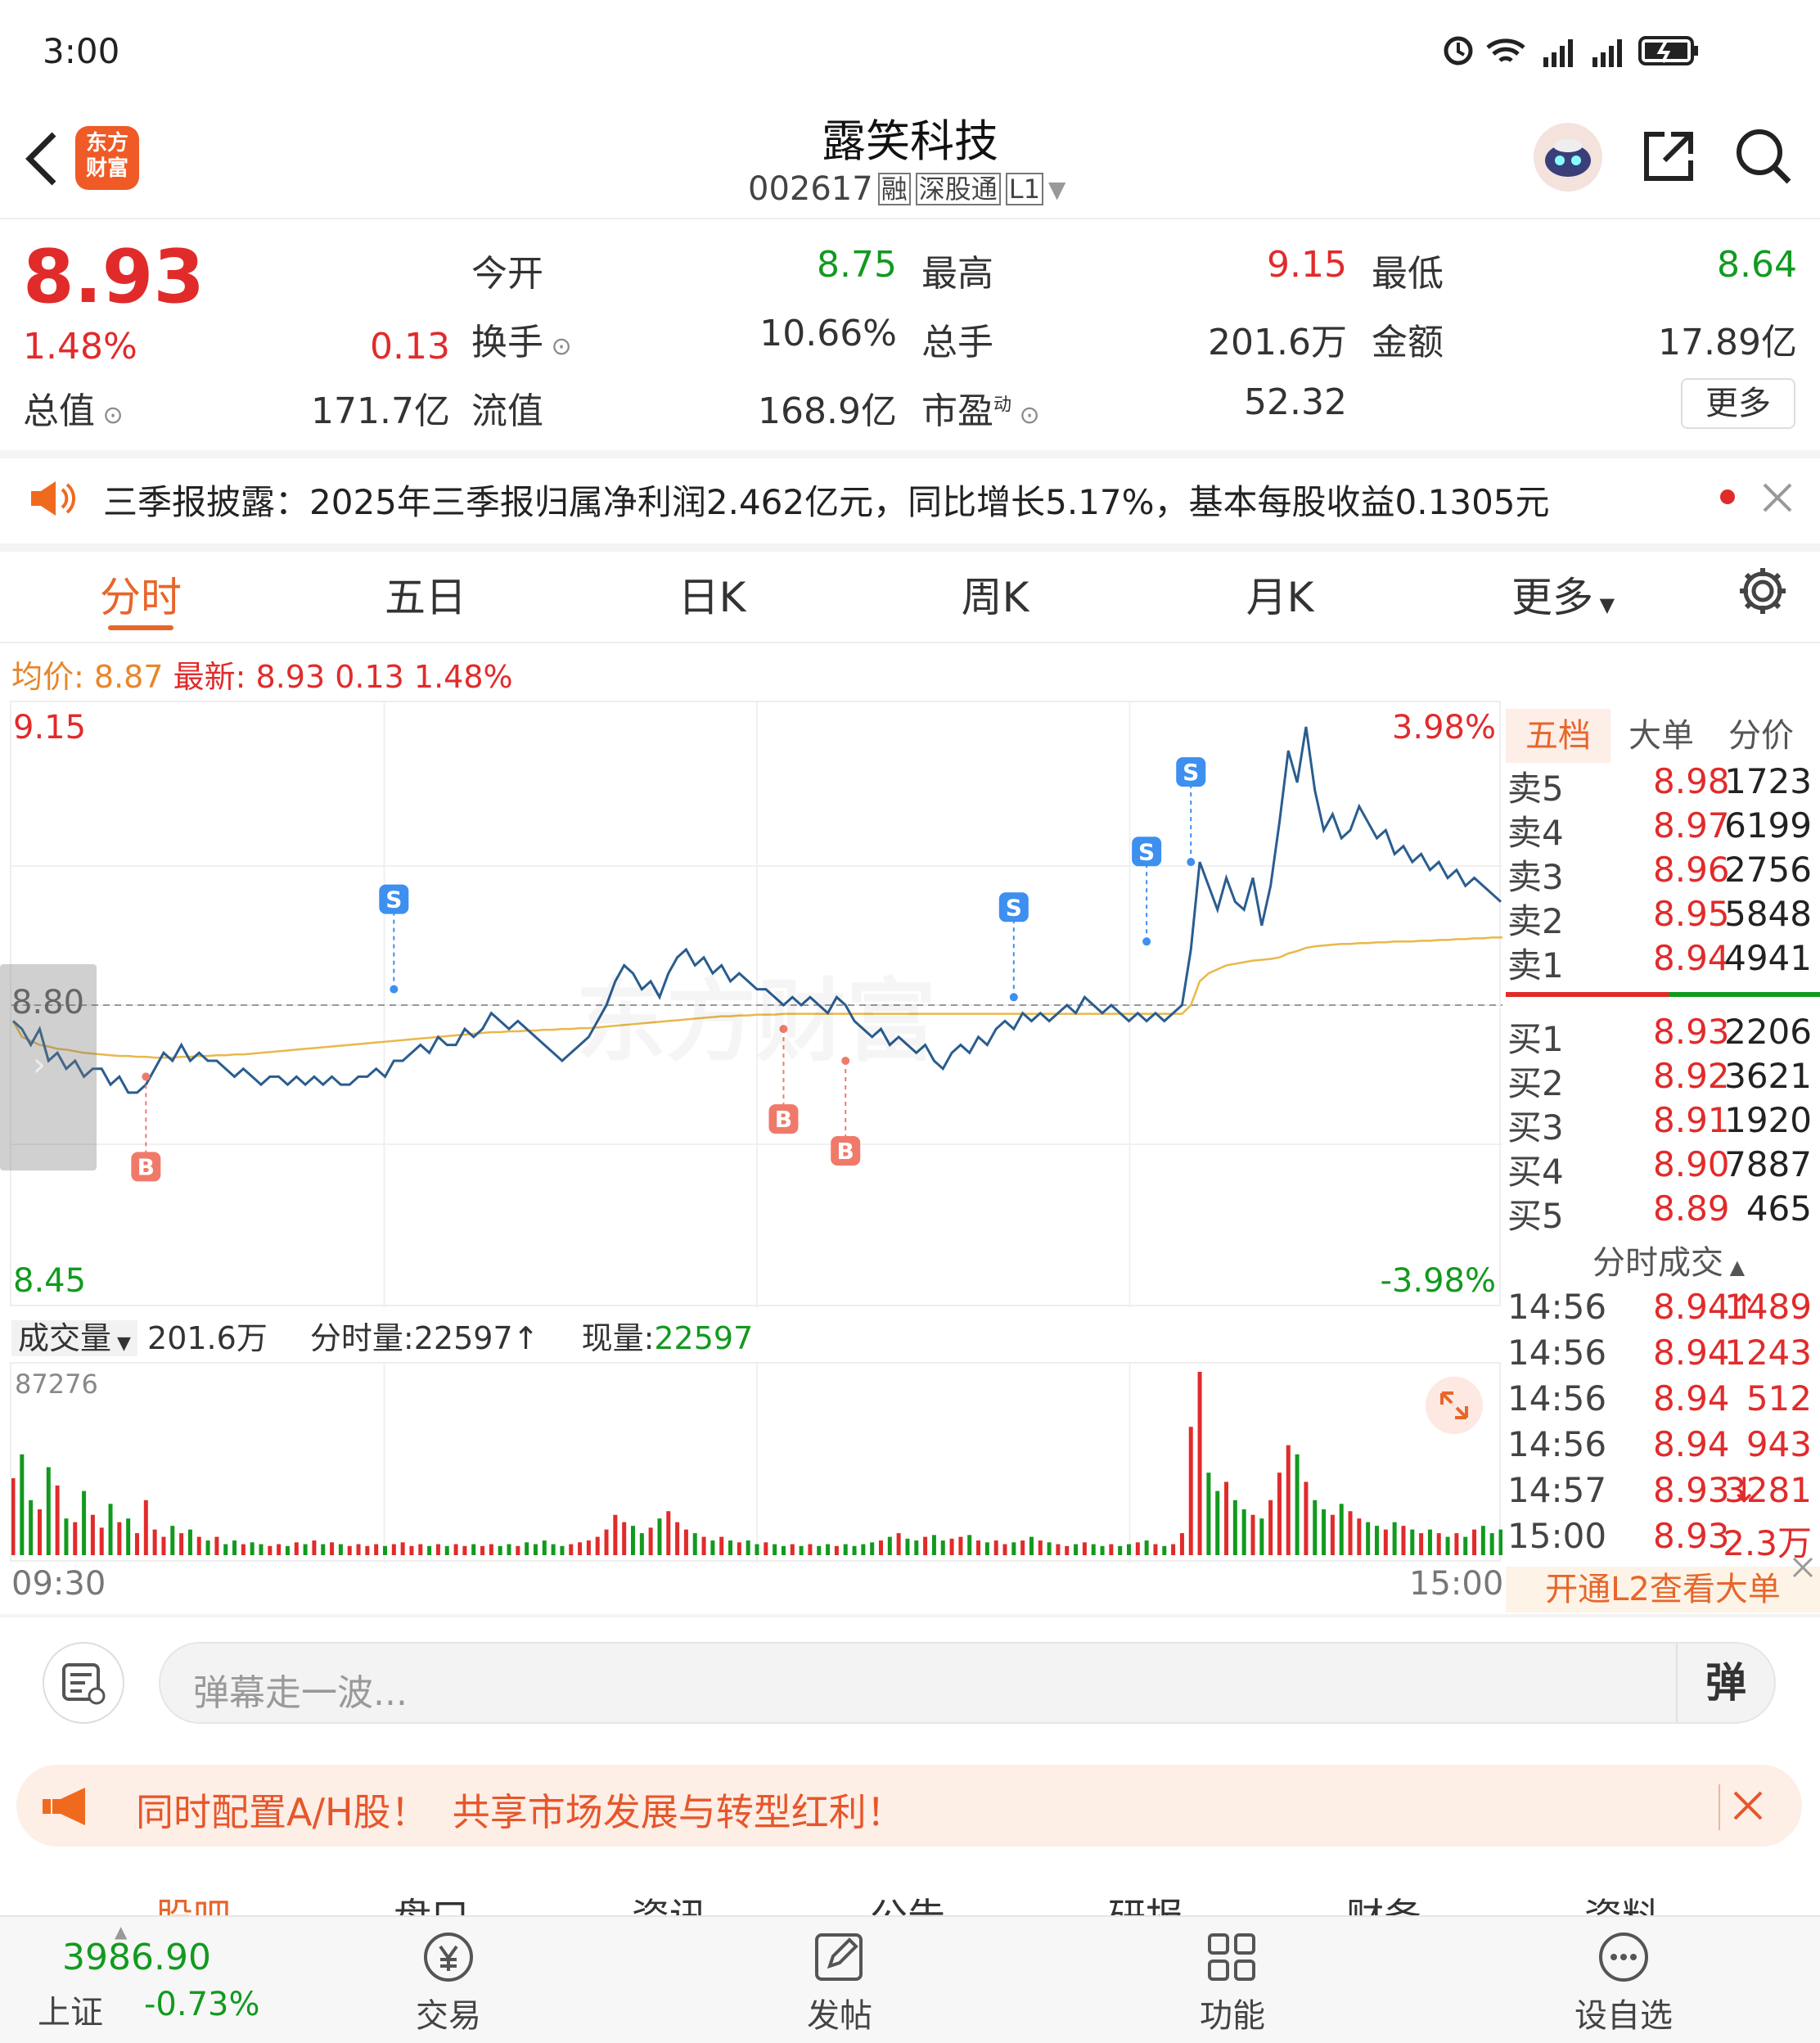 The width and height of the screenshot is (1820, 2043). I want to click on section-tab: 研报, so click(1145, 1901).